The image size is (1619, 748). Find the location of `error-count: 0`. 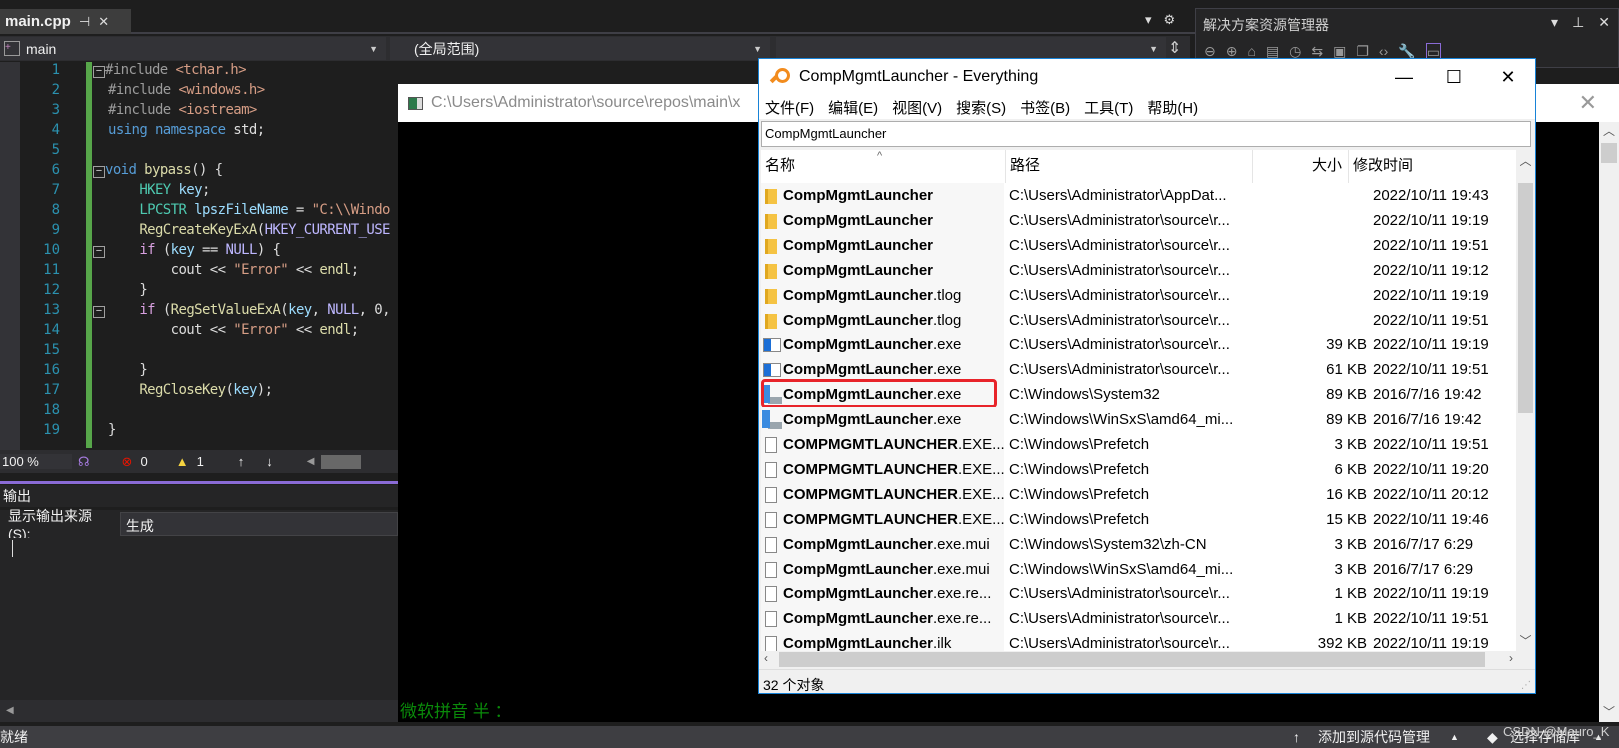

error-count: 0 is located at coordinates (143, 461).